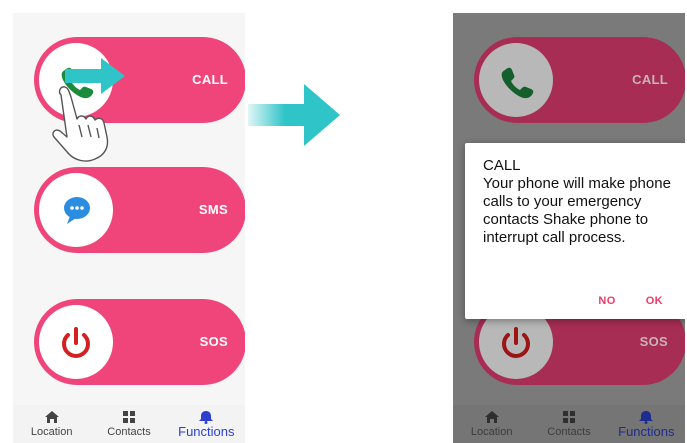 Image resolution: width=687 pixels, height=443 pixels. I want to click on dialog-actions: NO OK, so click(630, 301).